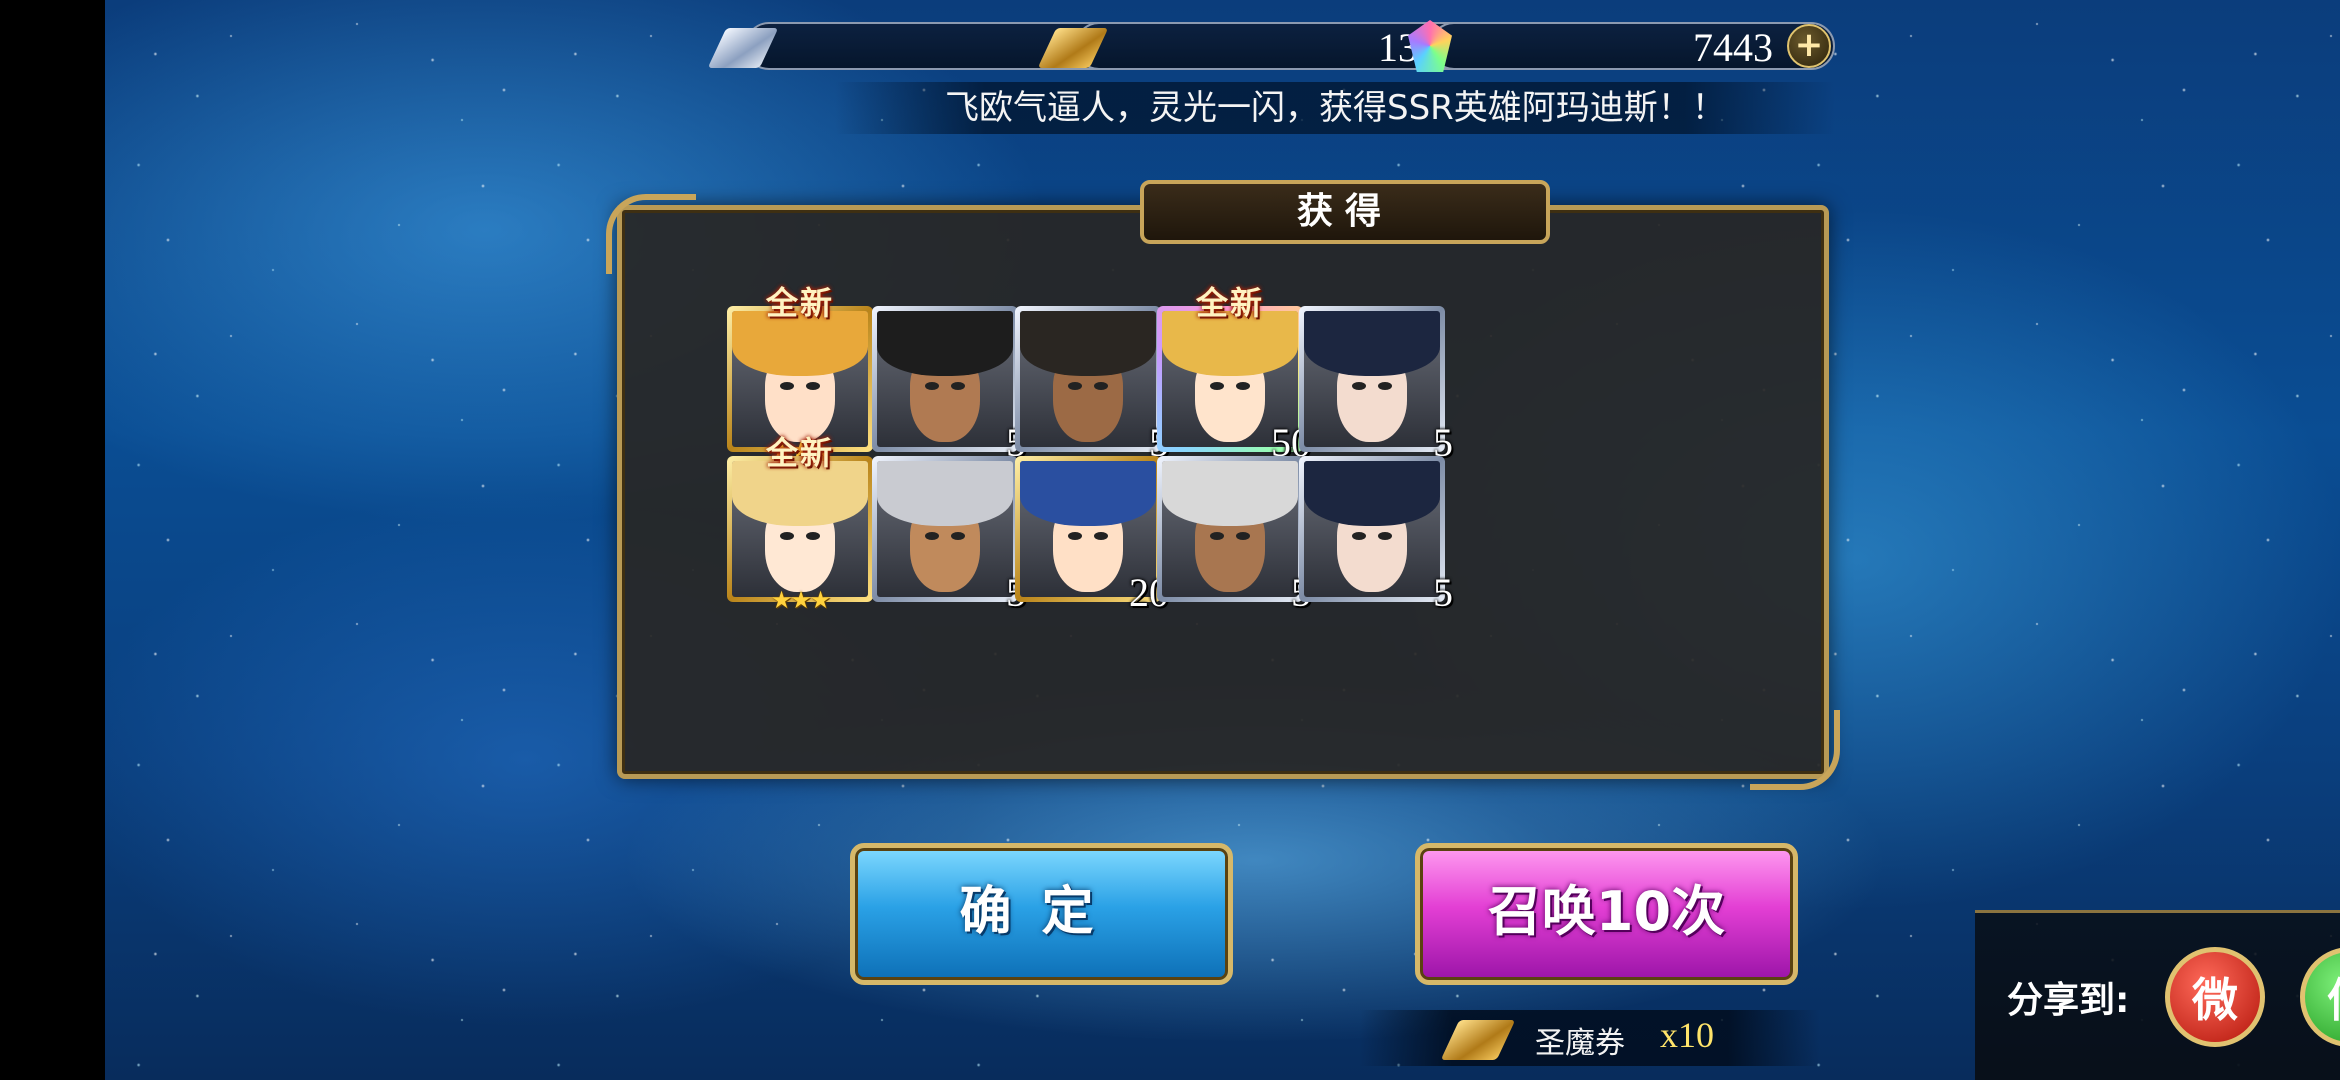 This screenshot has width=2340, height=1080. I want to click on weibo-share-button: 微, so click(2215, 997).